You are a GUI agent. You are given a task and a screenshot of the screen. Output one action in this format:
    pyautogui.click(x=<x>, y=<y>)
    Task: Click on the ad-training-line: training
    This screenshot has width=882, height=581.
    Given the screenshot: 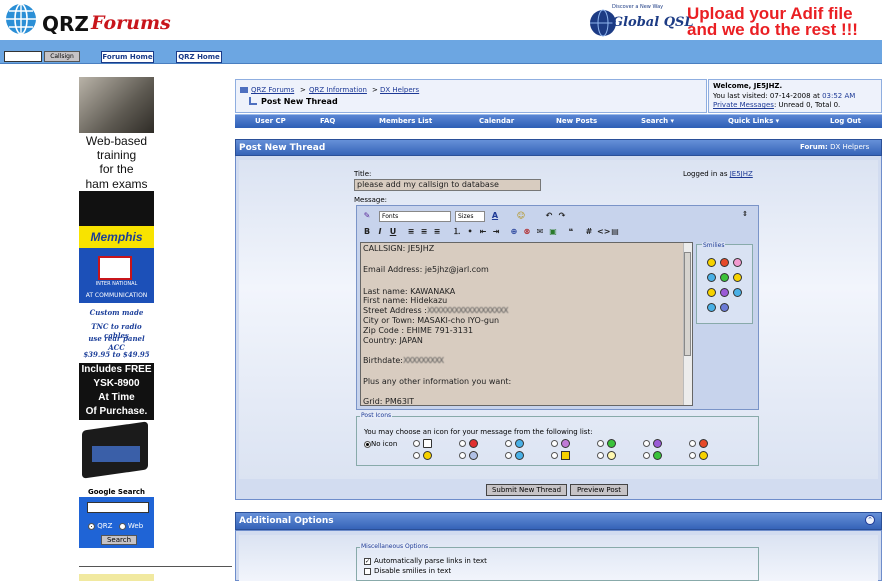 What is the action you would take?
    pyautogui.click(x=116, y=155)
    